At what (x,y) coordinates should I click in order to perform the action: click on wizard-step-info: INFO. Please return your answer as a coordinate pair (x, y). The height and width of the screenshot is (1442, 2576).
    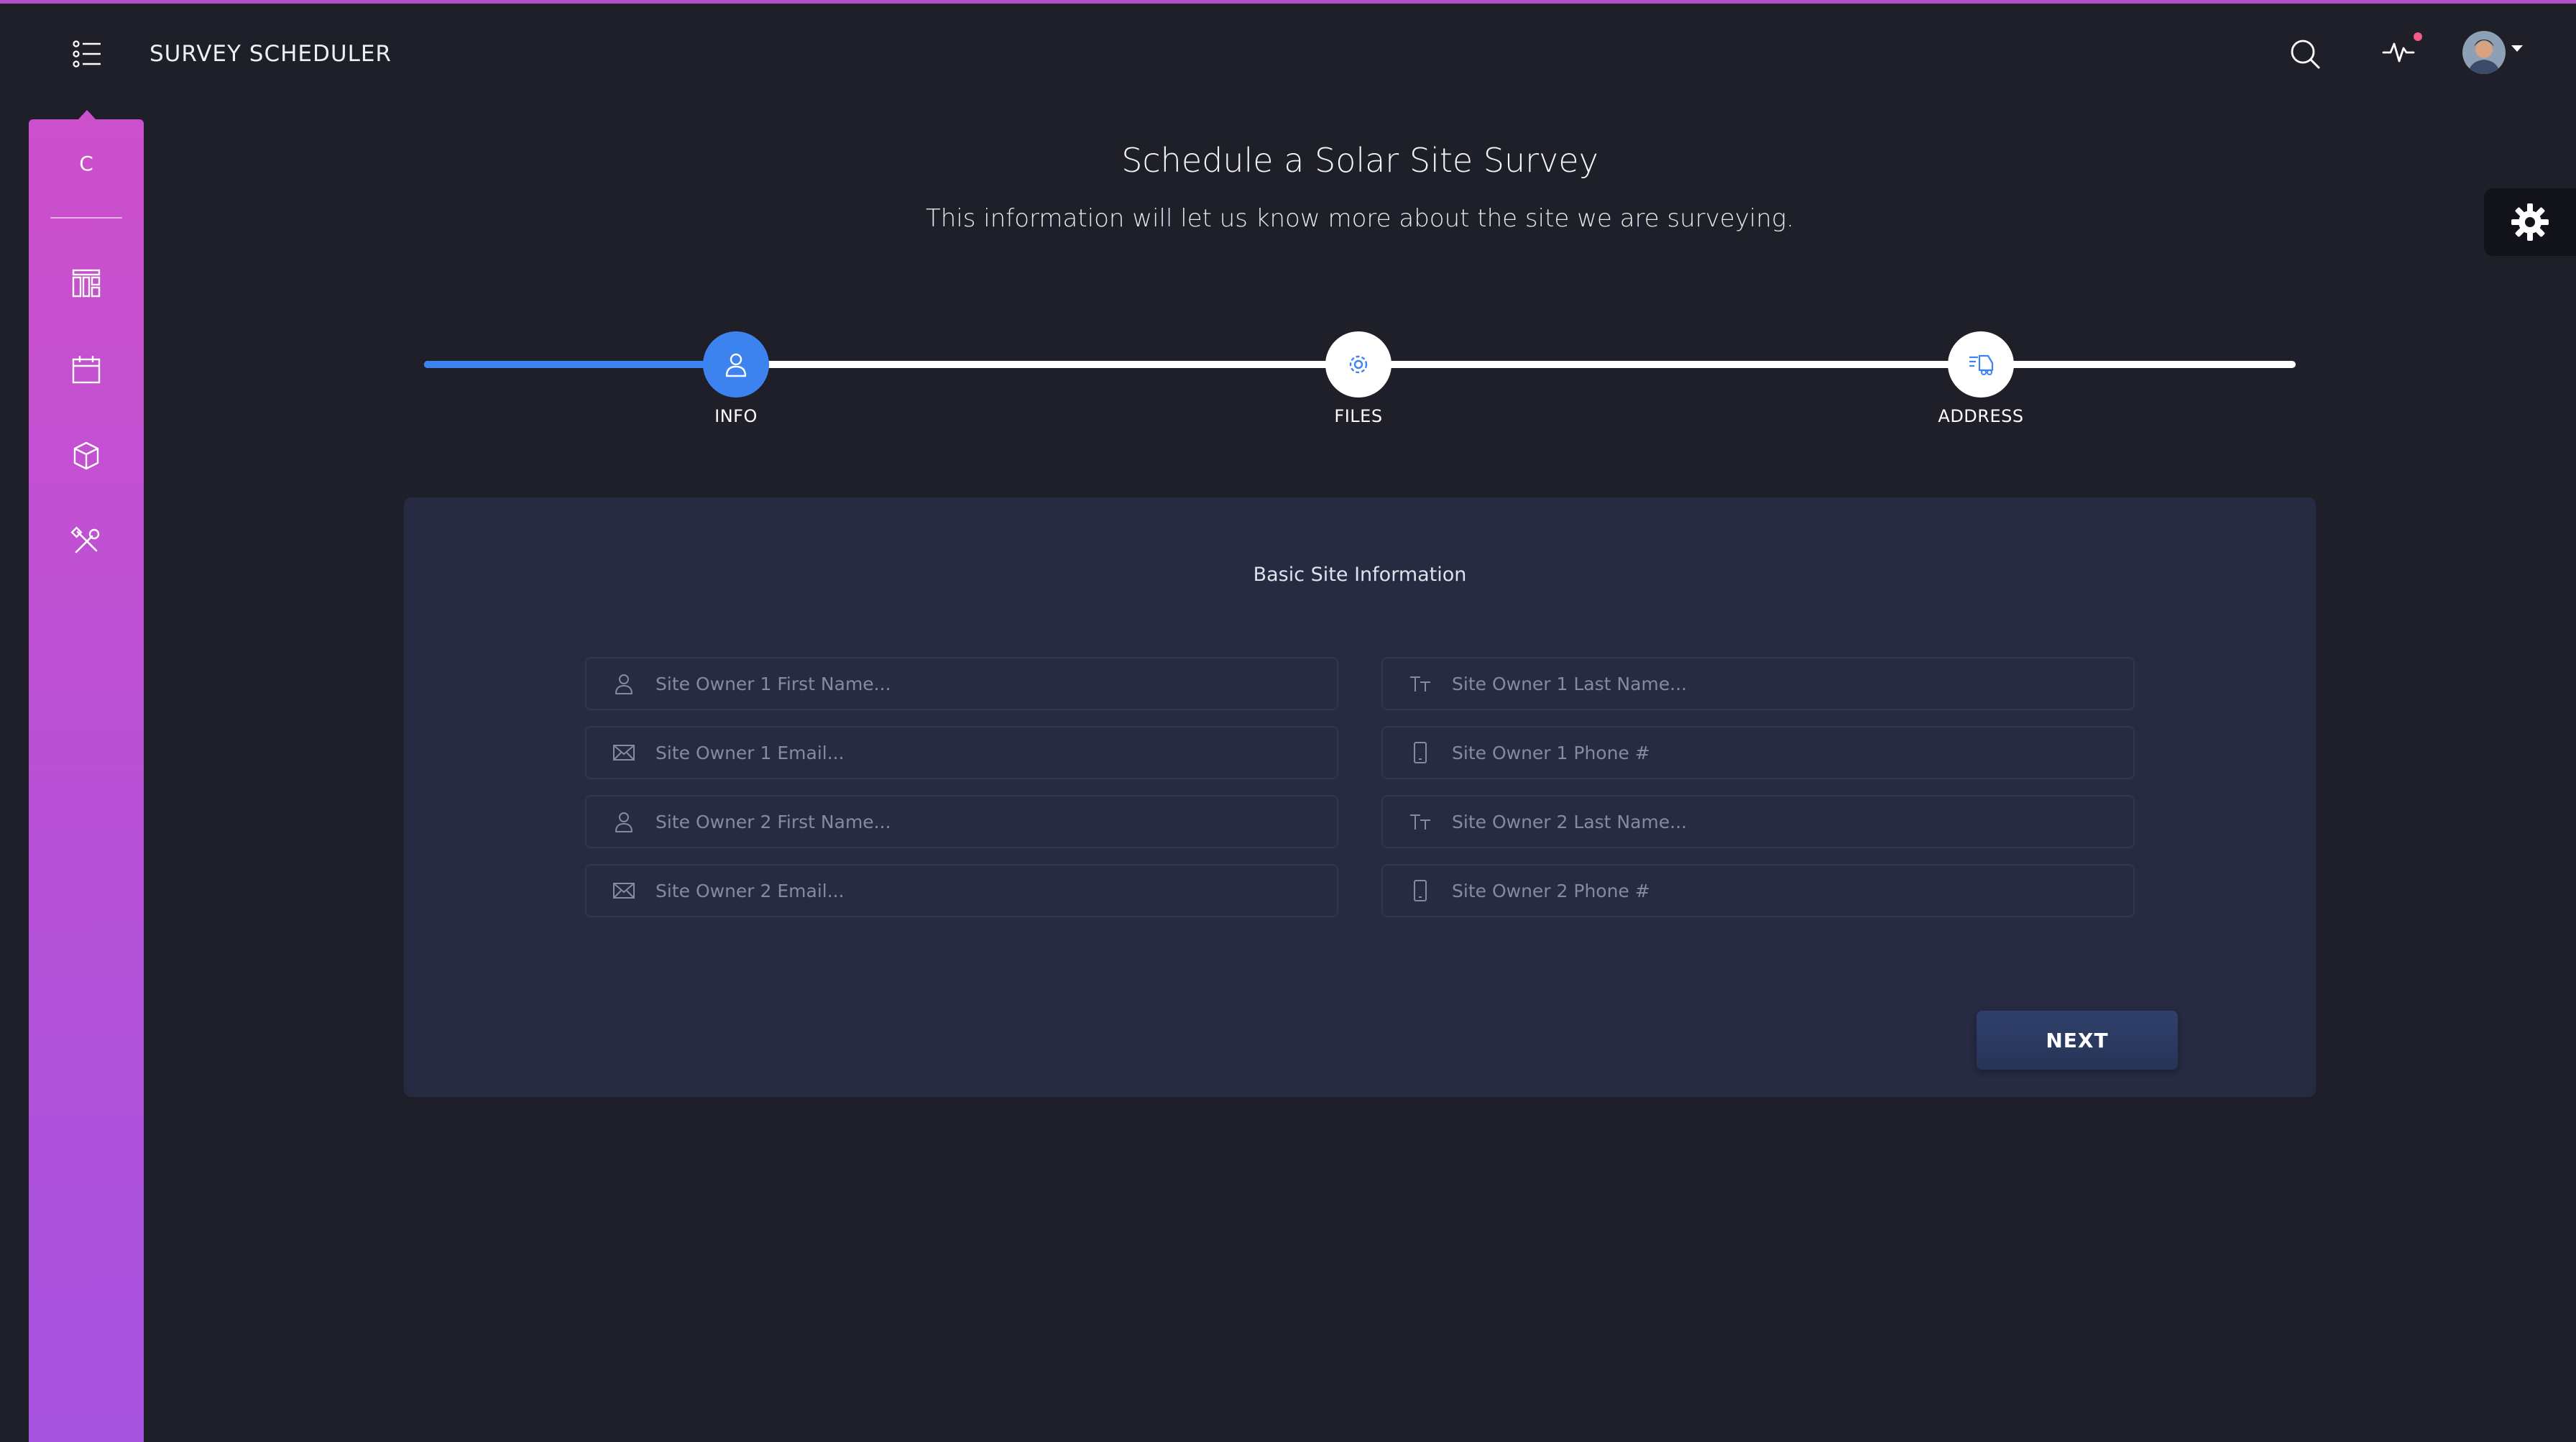
    Looking at the image, I should click on (736, 379).